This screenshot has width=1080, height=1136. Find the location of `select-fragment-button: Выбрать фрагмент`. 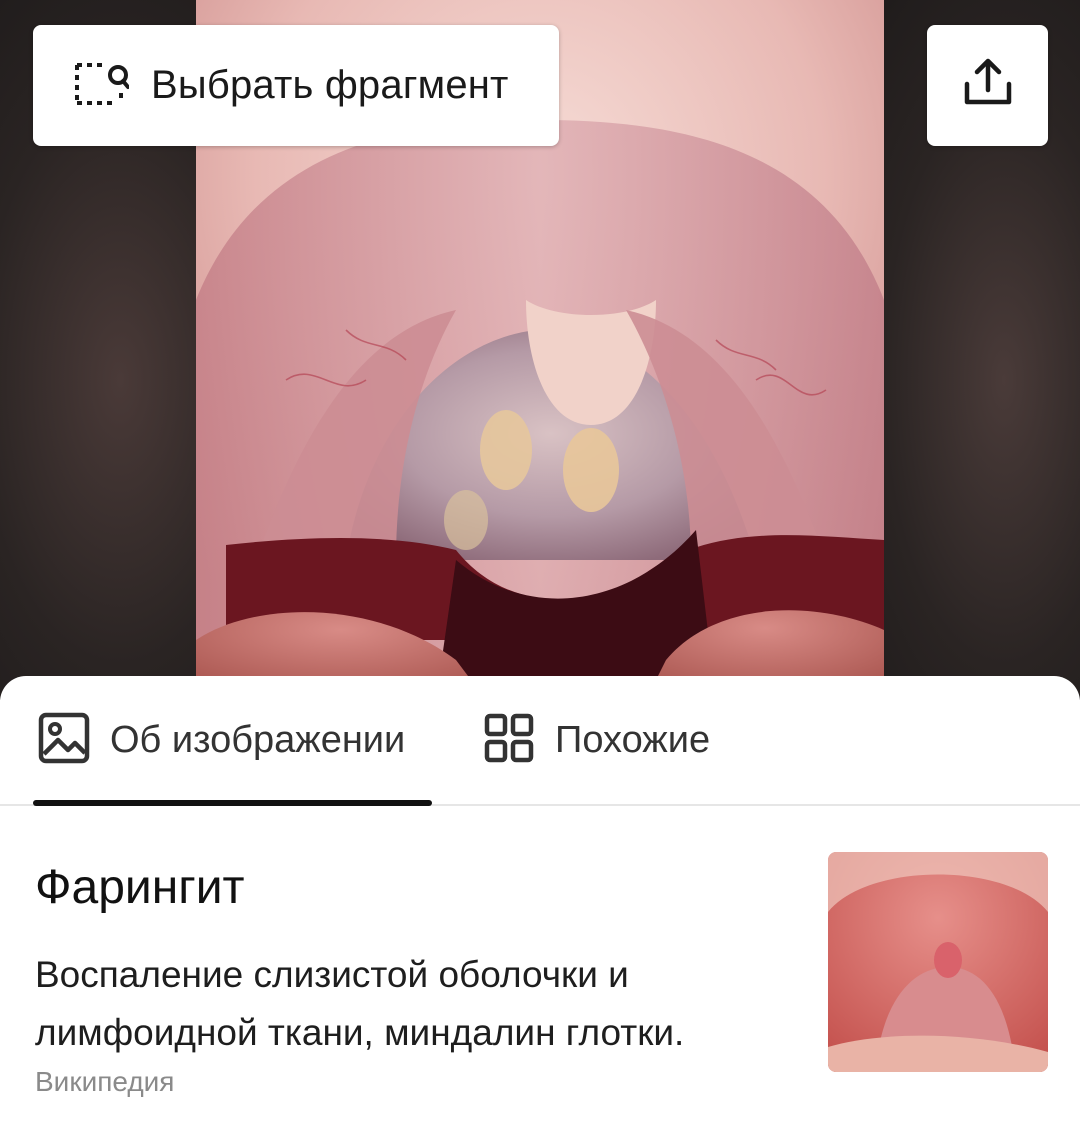

select-fragment-button: Выбрать фрагмент is located at coordinates (296, 85).